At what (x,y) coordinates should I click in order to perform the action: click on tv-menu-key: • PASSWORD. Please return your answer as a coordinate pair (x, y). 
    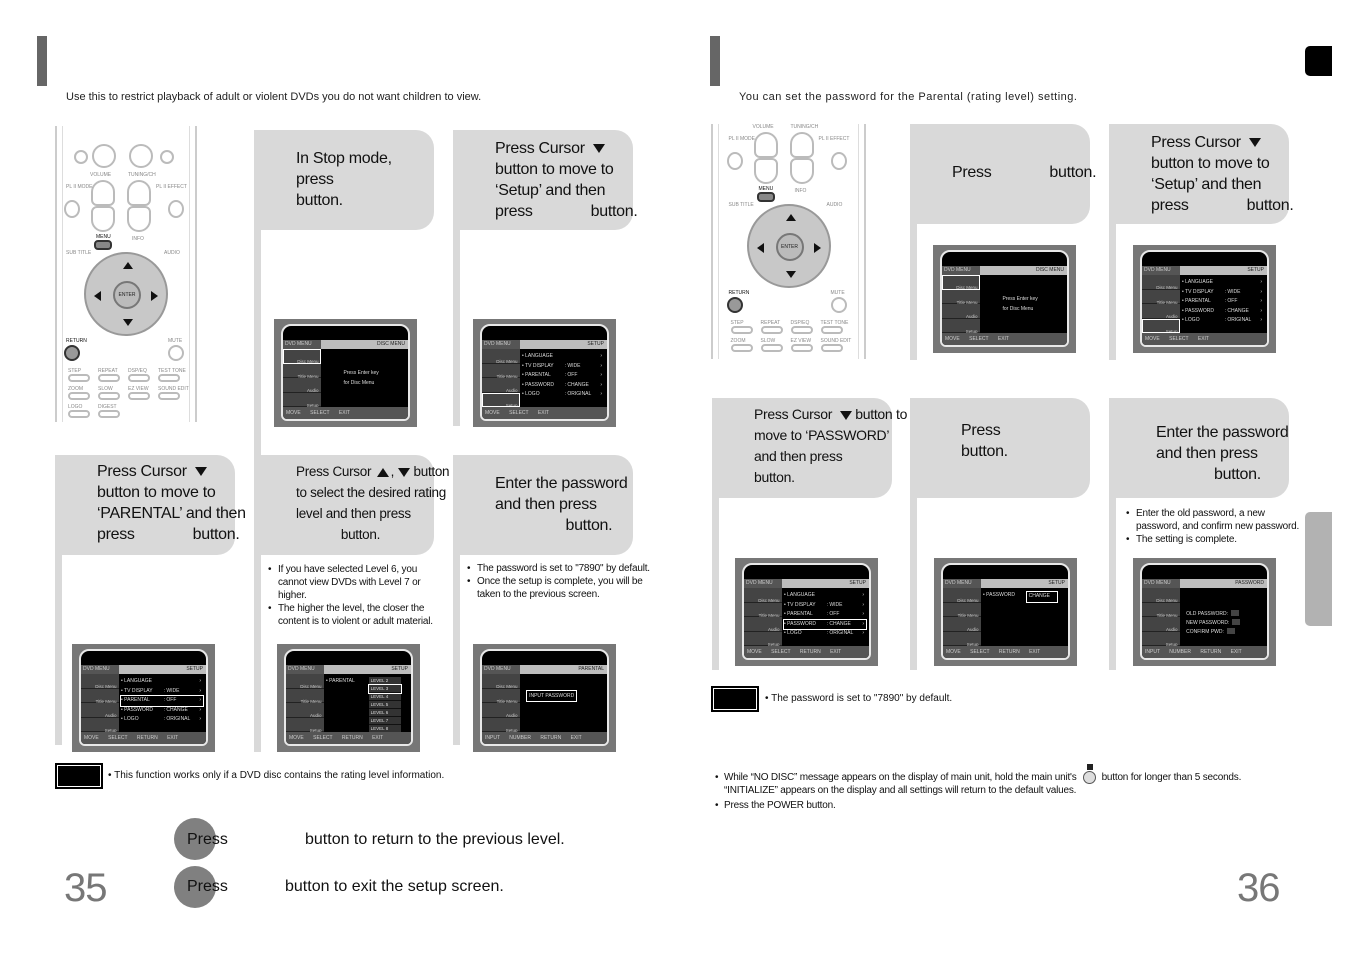
    Looking at the image, I should click on (538, 384).